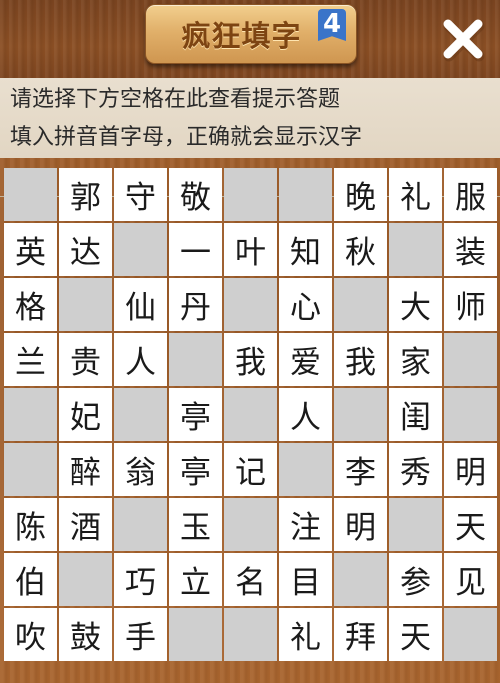 Image resolution: width=500 pixels, height=683 pixels. I want to click on grid-cell: 心, so click(305, 304).